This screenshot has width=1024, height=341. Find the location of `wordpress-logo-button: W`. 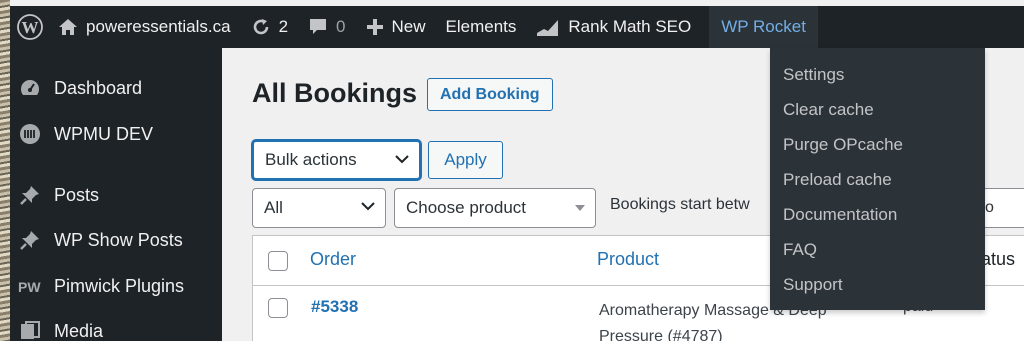

wordpress-logo-button: W is located at coordinates (30, 27).